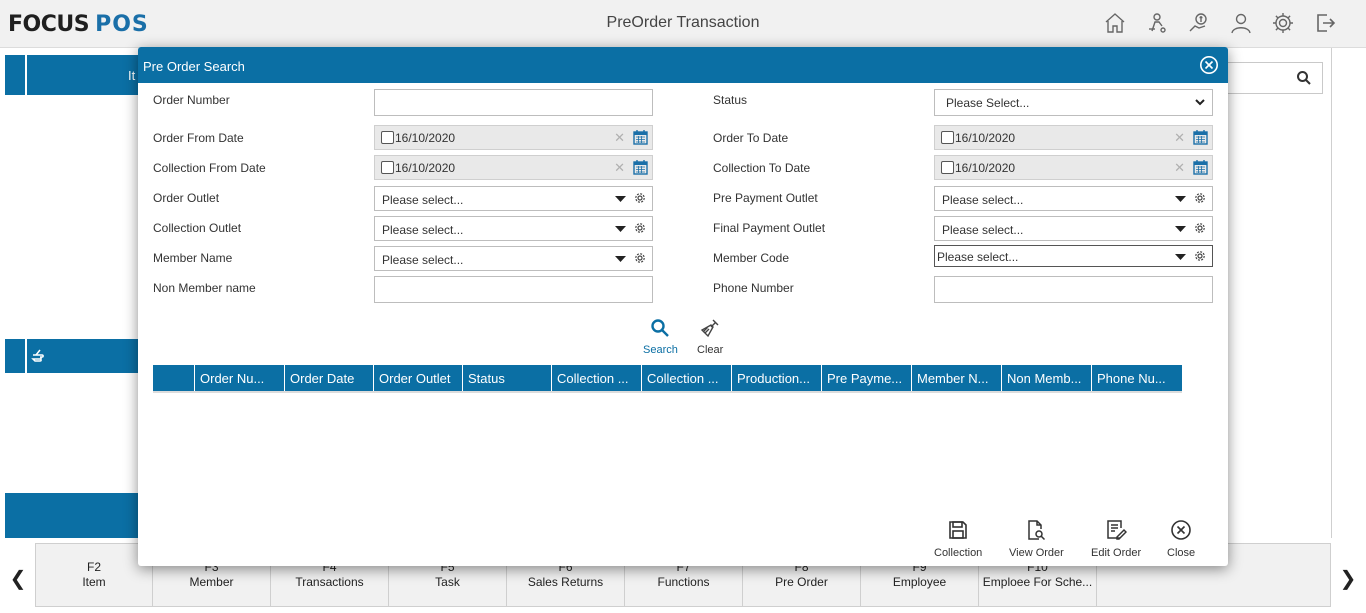  I want to click on order-to-date-value: 16/10/2020, so click(985, 138).